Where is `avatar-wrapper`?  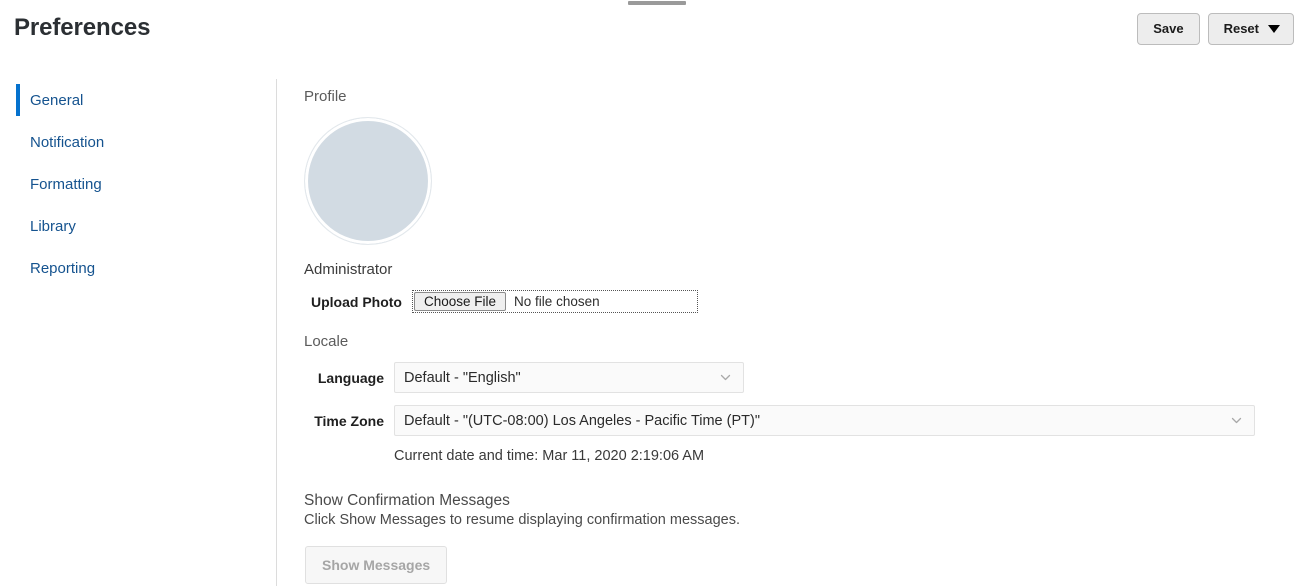 avatar-wrapper is located at coordinates (369, 182).